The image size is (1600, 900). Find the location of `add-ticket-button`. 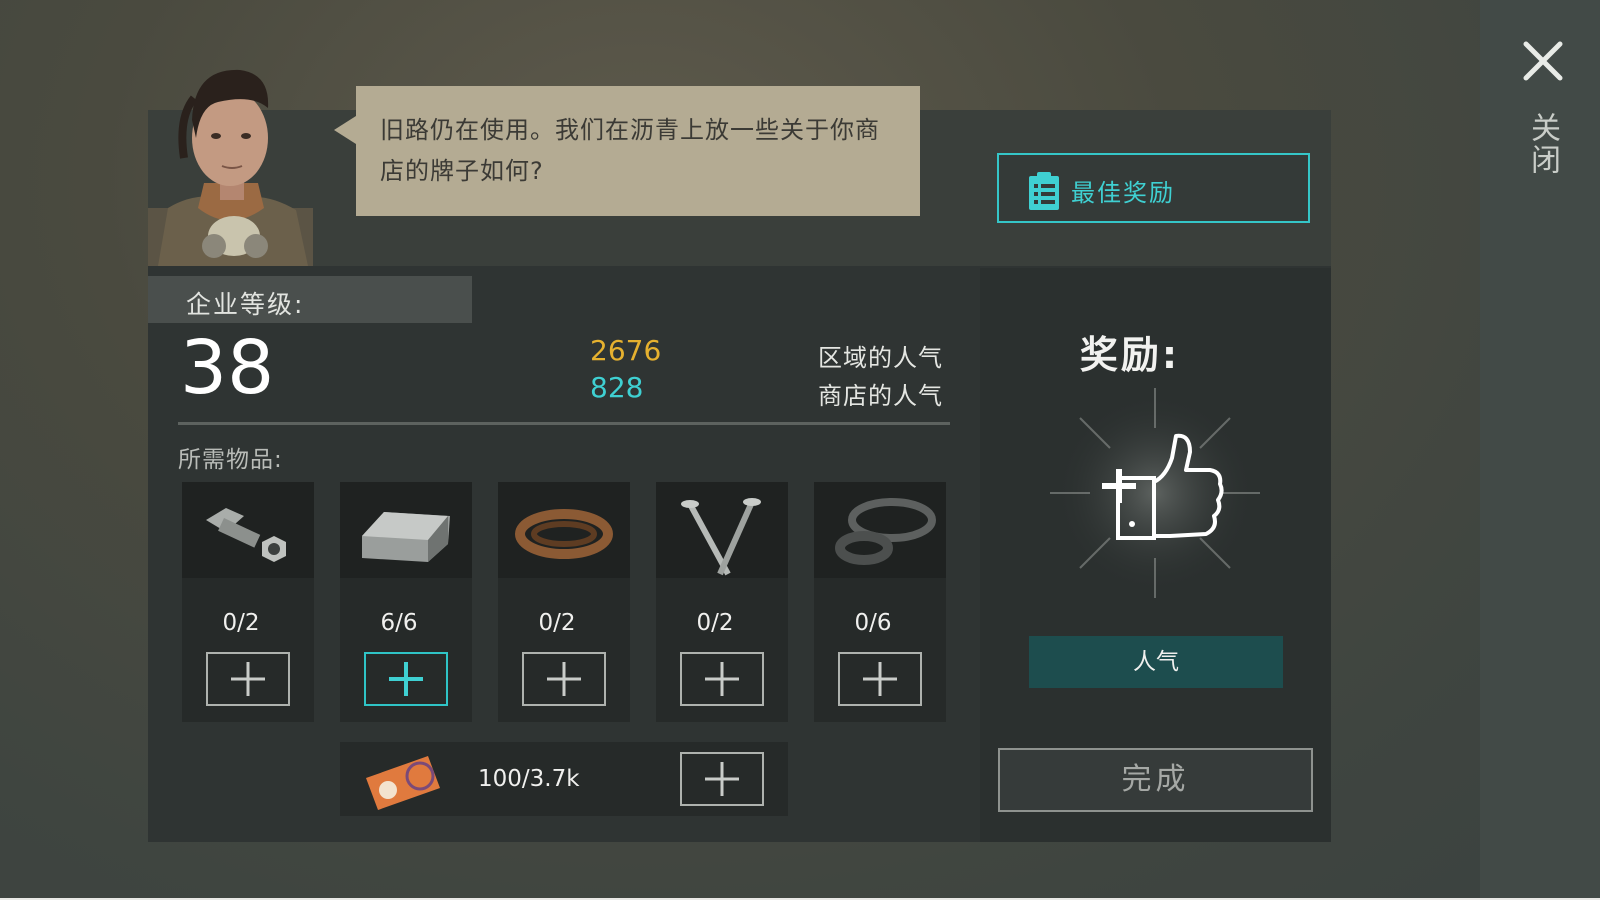

add-ticket-button is located at coordinates (722, 779).